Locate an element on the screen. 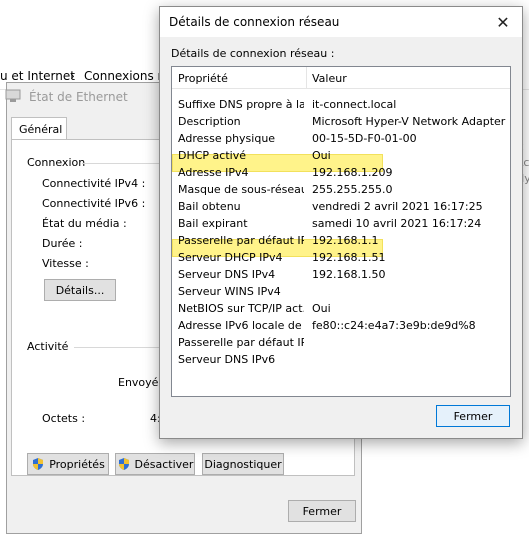 The image size is (529, 539). property-name: Bail expirant is located at coordinates (213, 223).